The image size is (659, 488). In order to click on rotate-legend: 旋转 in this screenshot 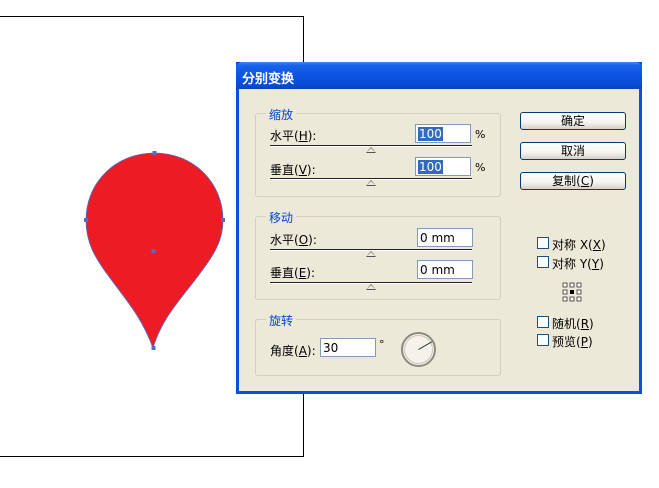, I will do `click(281, 320)`.